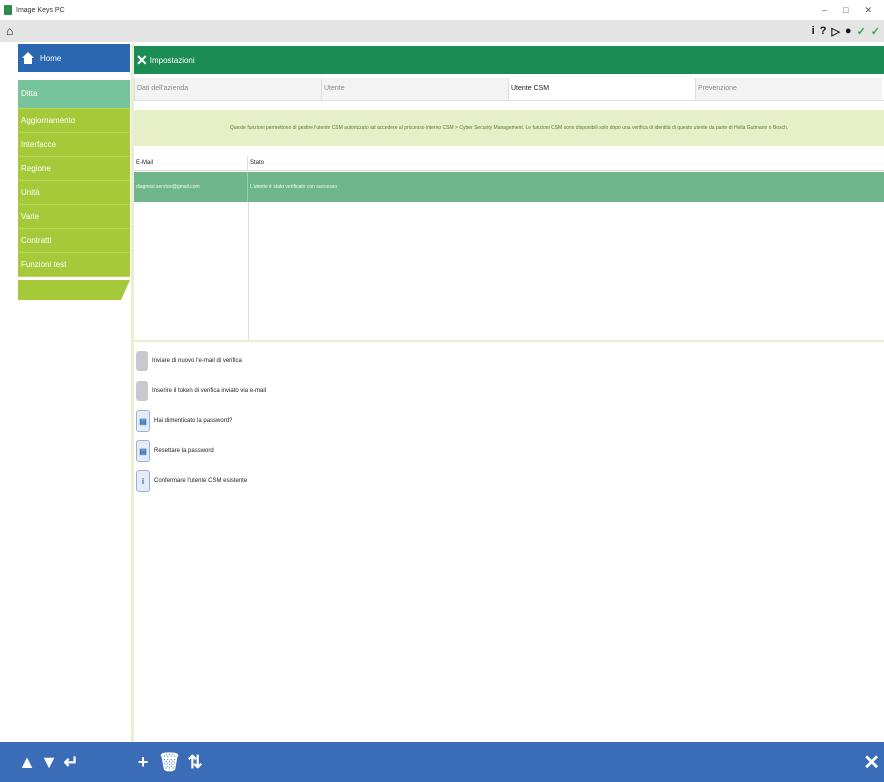 The width and height of the screenshot is (884, 782). Describe the element at coordinates (9, 31) in the screenshot. I see `home-icon: ⌂` at that location.